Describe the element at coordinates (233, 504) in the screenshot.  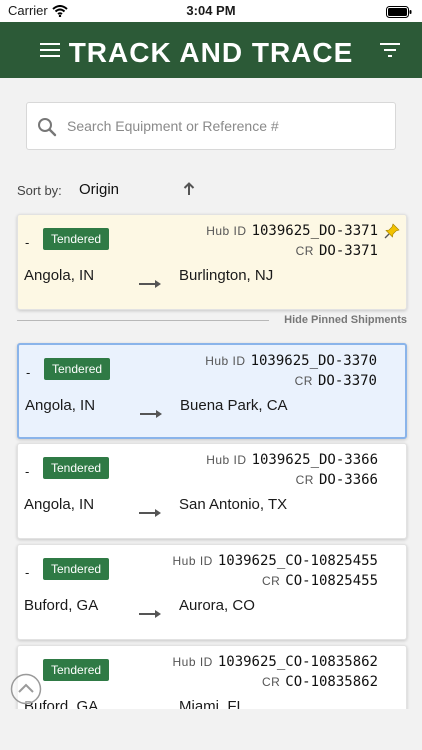
I see `destination-city: San Antonio, TX` at that location.